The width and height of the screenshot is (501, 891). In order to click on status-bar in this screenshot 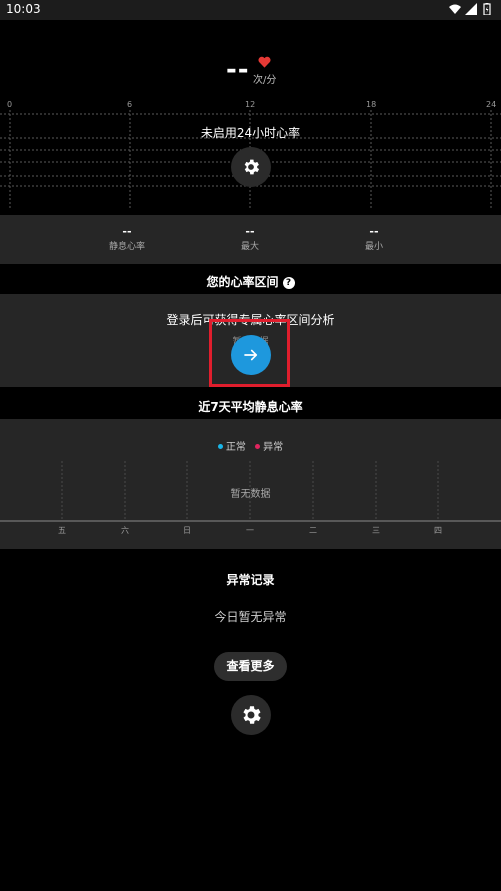, I will do `click(250, 10)`.